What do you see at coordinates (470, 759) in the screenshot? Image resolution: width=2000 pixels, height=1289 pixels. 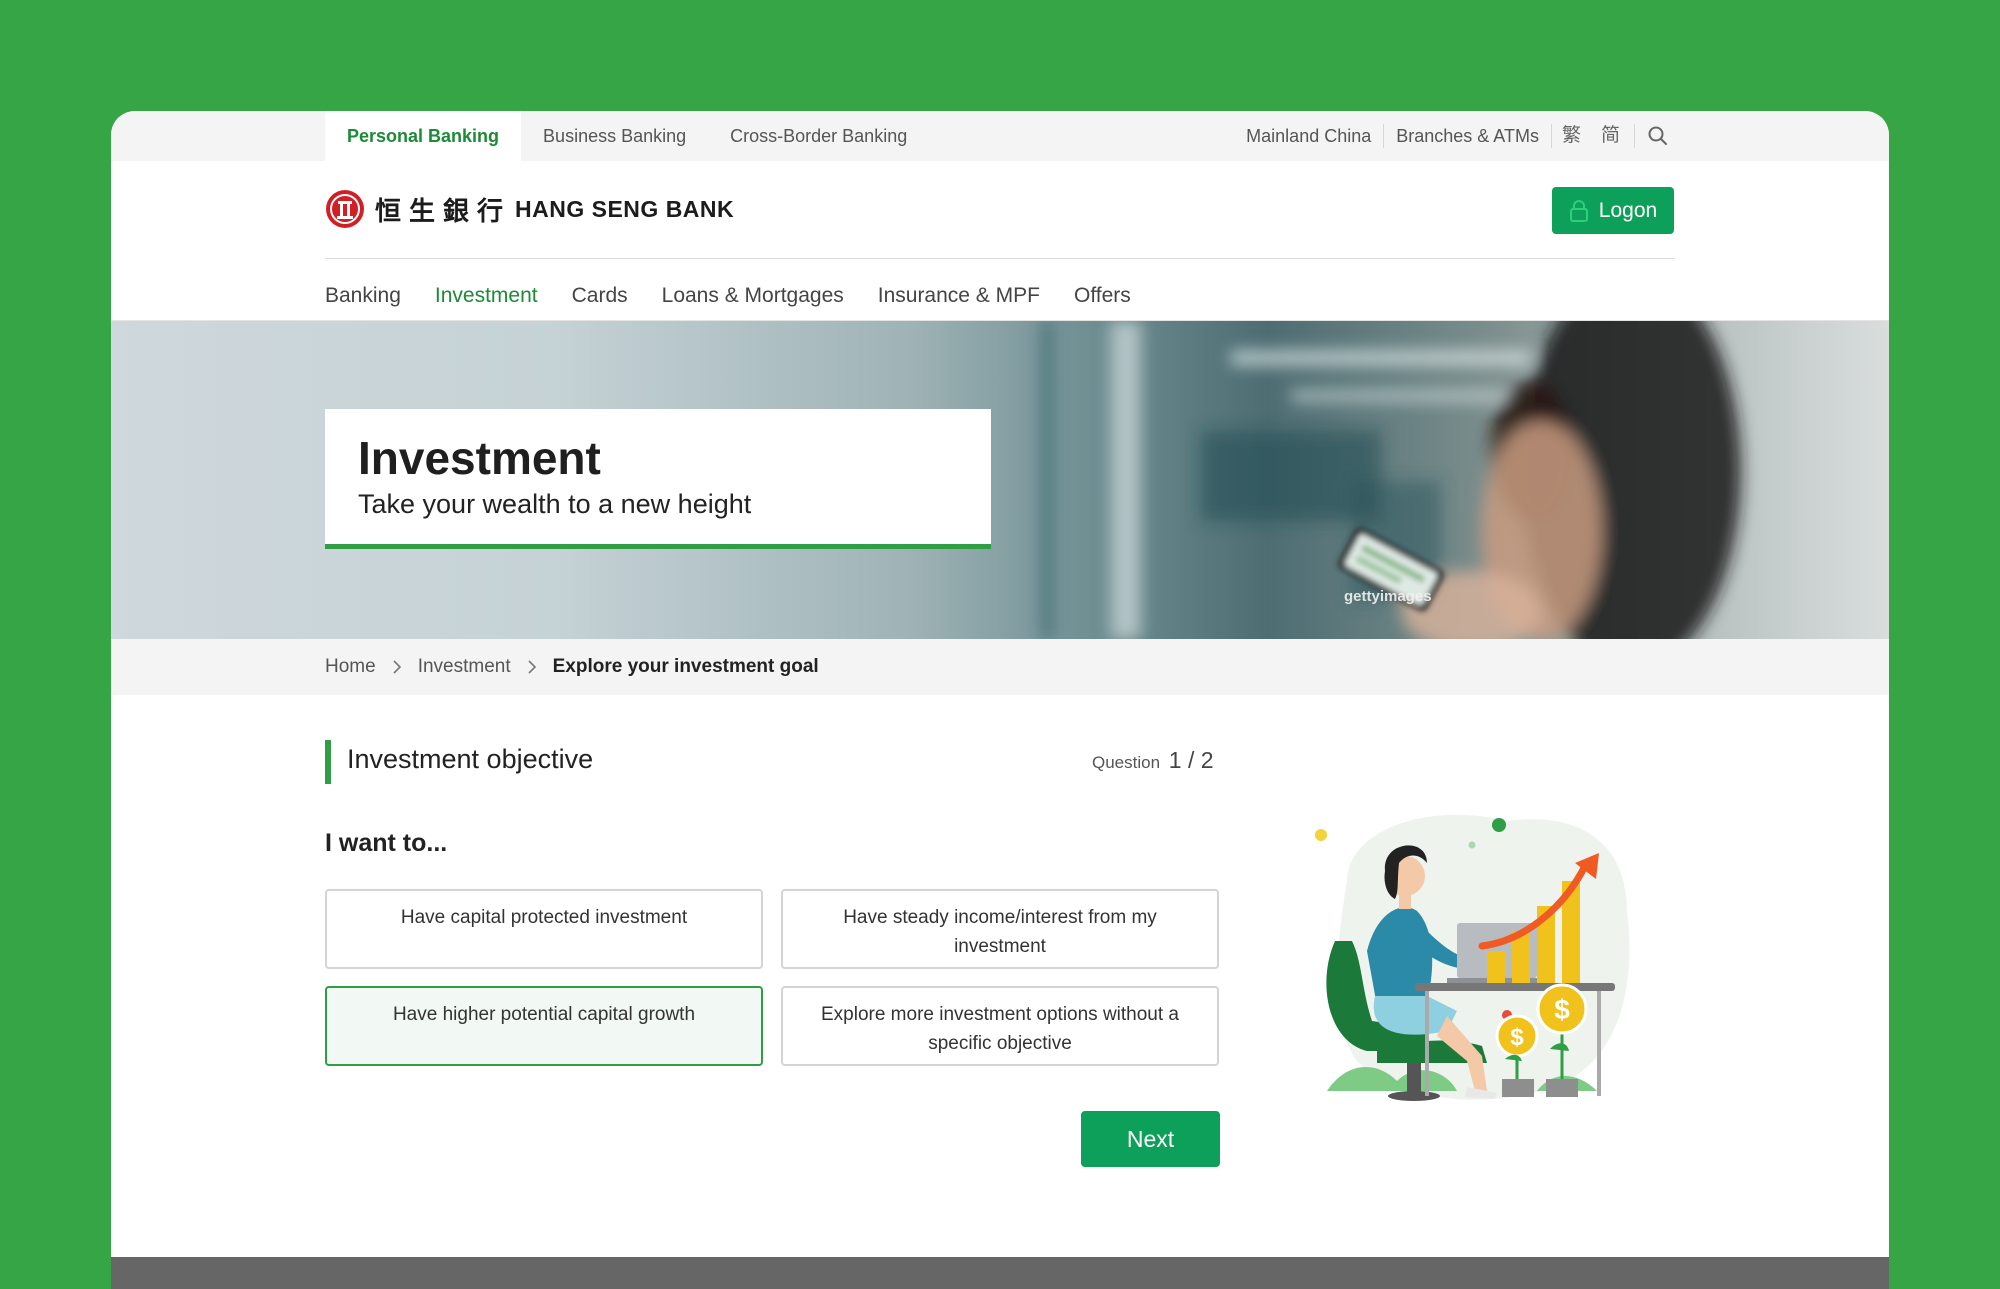 I see `section-title: Investment objective` at bounding box center [470, 759].